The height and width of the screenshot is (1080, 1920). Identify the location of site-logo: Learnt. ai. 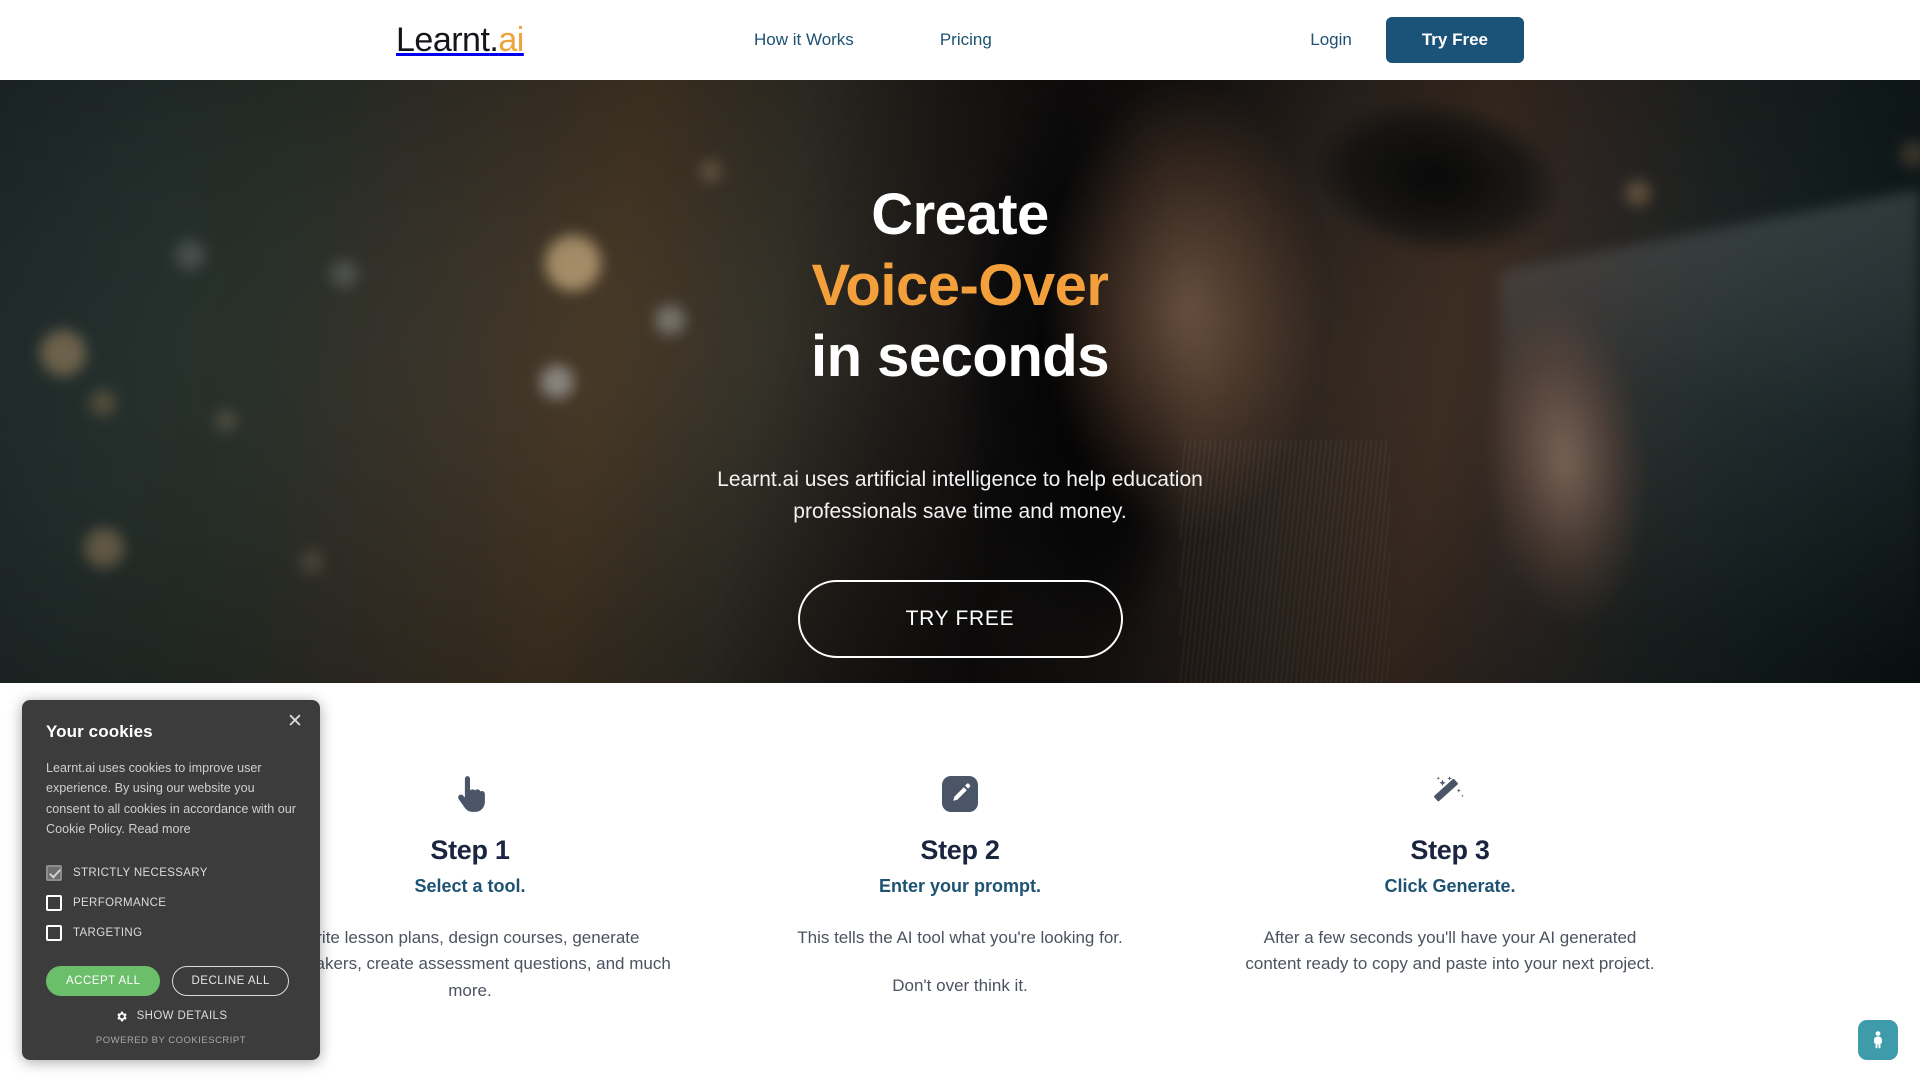
(460, 40).